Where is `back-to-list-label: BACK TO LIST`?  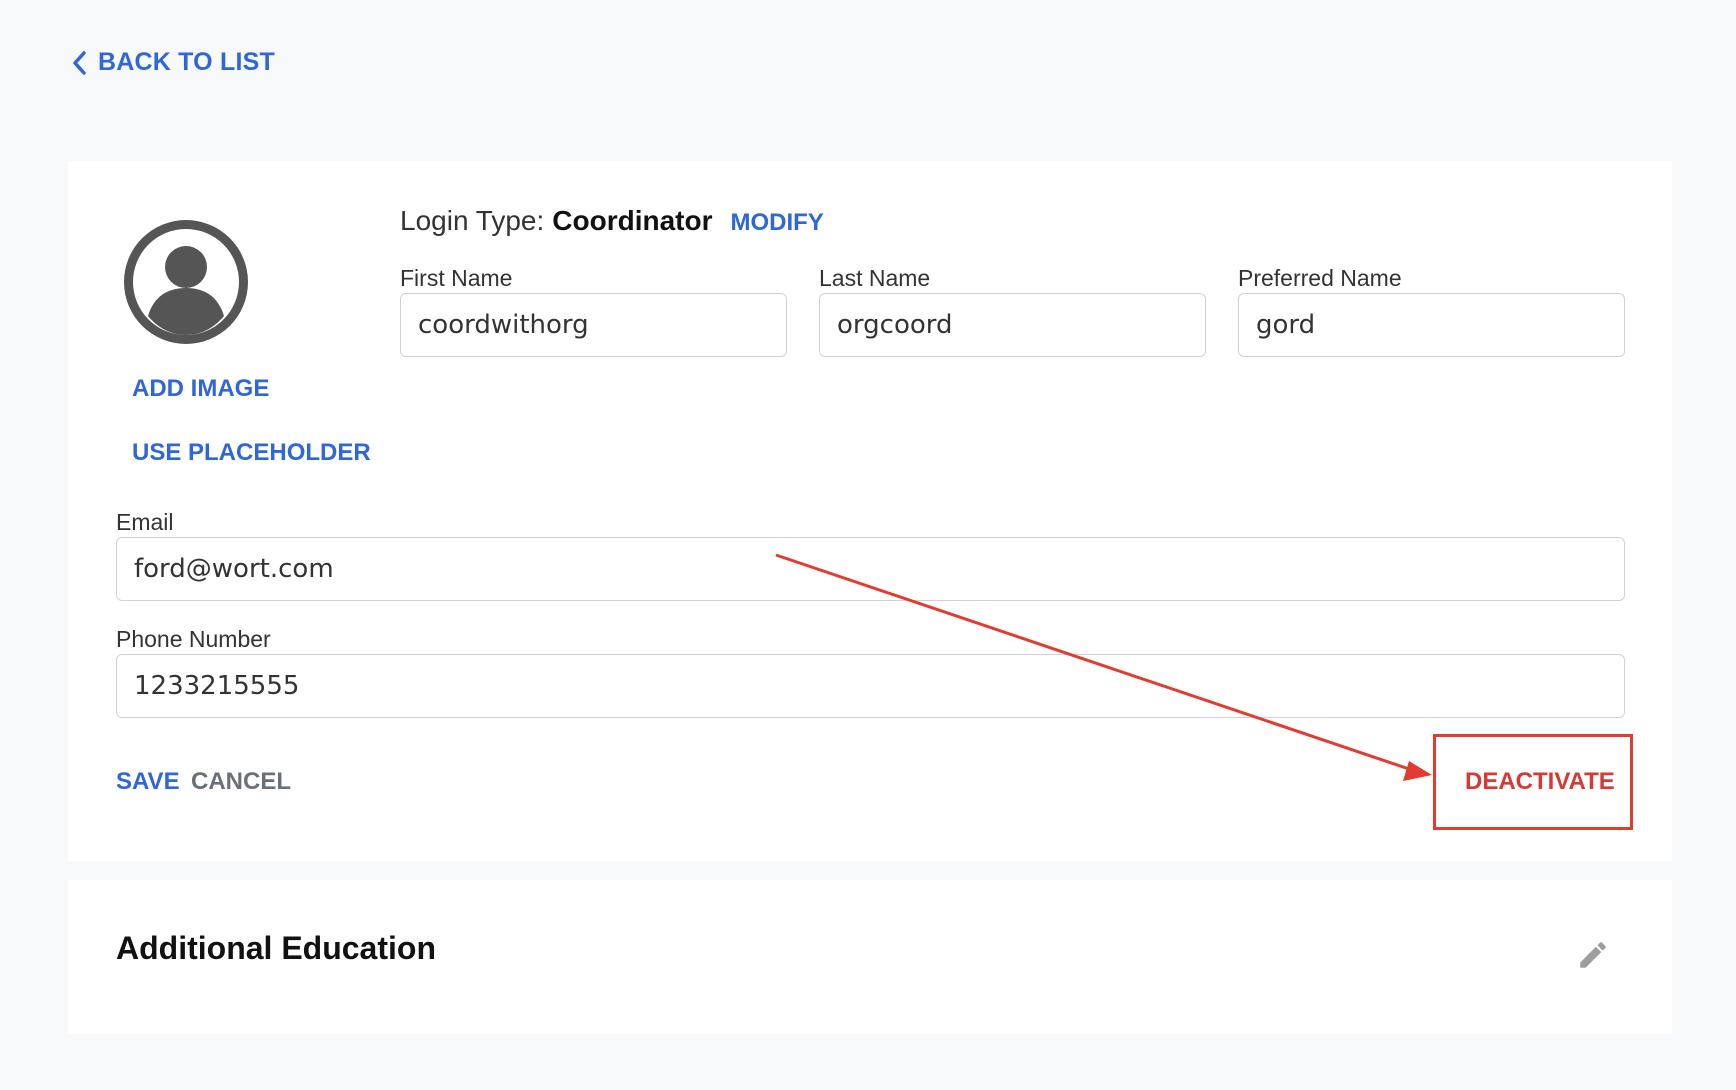
back-to-list-label: BACK TO LIST is located at coordinates (186, 62).